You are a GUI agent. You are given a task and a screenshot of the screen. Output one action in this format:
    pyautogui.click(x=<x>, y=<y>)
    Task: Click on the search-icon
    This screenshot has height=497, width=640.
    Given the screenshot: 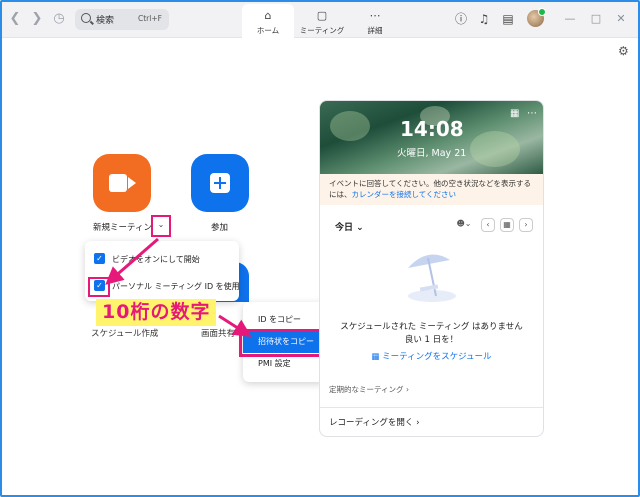 What is the action you would take?
    pyautogui.click(x=86, y=18)
    